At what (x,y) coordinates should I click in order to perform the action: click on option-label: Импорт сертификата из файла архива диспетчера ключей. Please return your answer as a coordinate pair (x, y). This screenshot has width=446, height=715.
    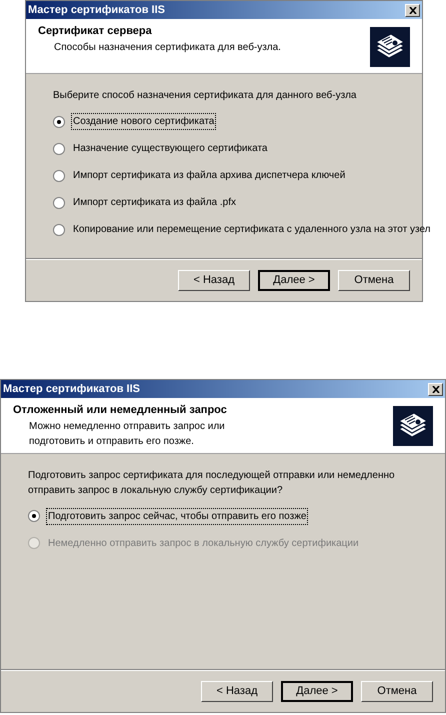
    Looking at the image, I should click on (209, 175).